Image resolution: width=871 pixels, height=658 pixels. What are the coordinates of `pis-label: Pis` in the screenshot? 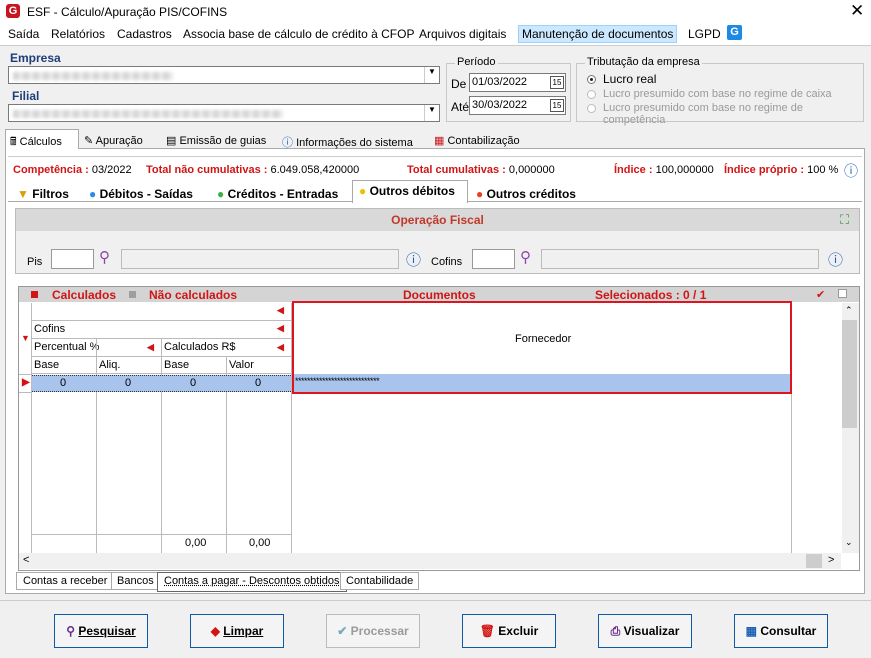 It's located at (35, 262).